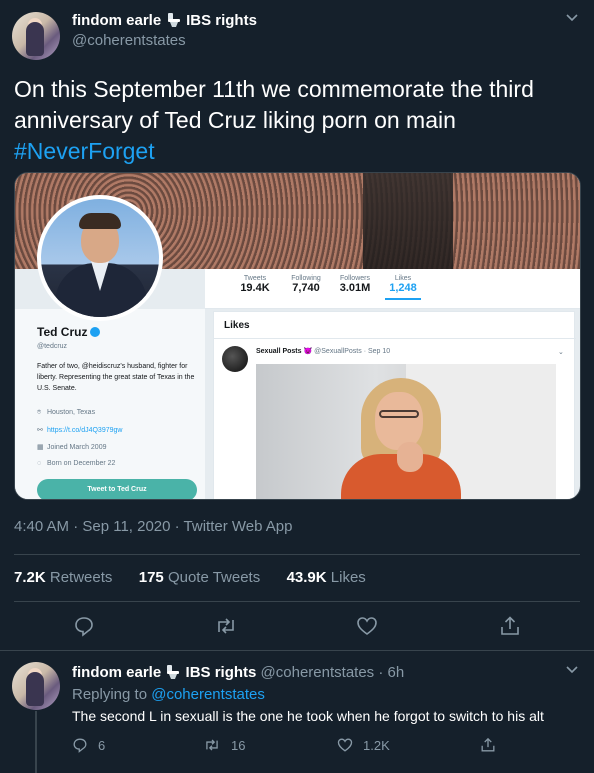 The image size is (594, 773). I want to click on profile-url: ⚯ https://t.co/dJ4Q3979gw, so click(80, 430).